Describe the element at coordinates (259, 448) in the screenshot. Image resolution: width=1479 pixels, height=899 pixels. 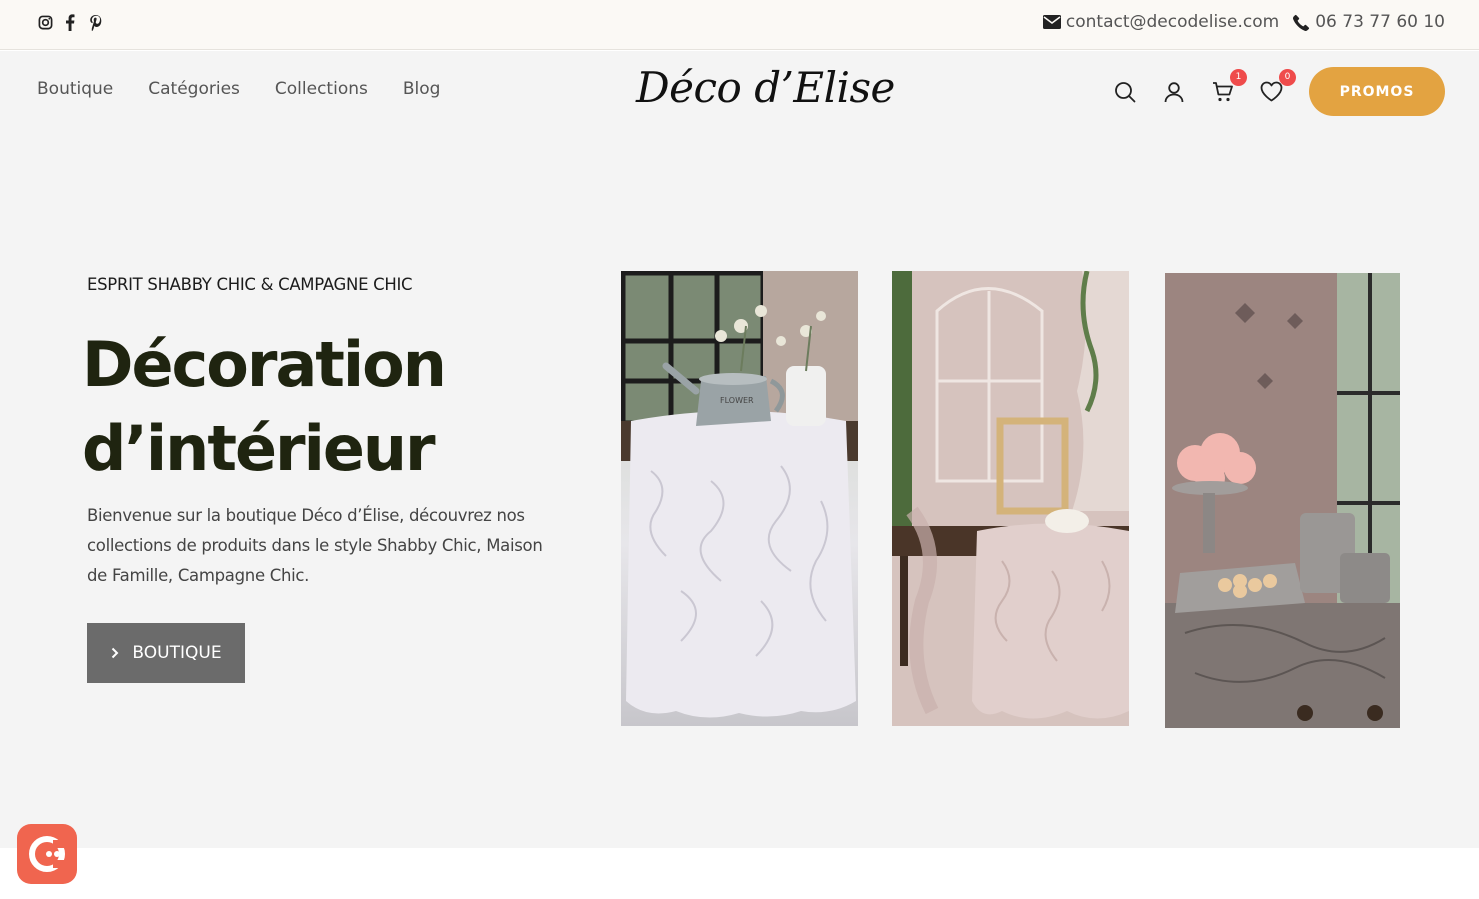
I see `headline-line-2: d’intérieur` at that location.